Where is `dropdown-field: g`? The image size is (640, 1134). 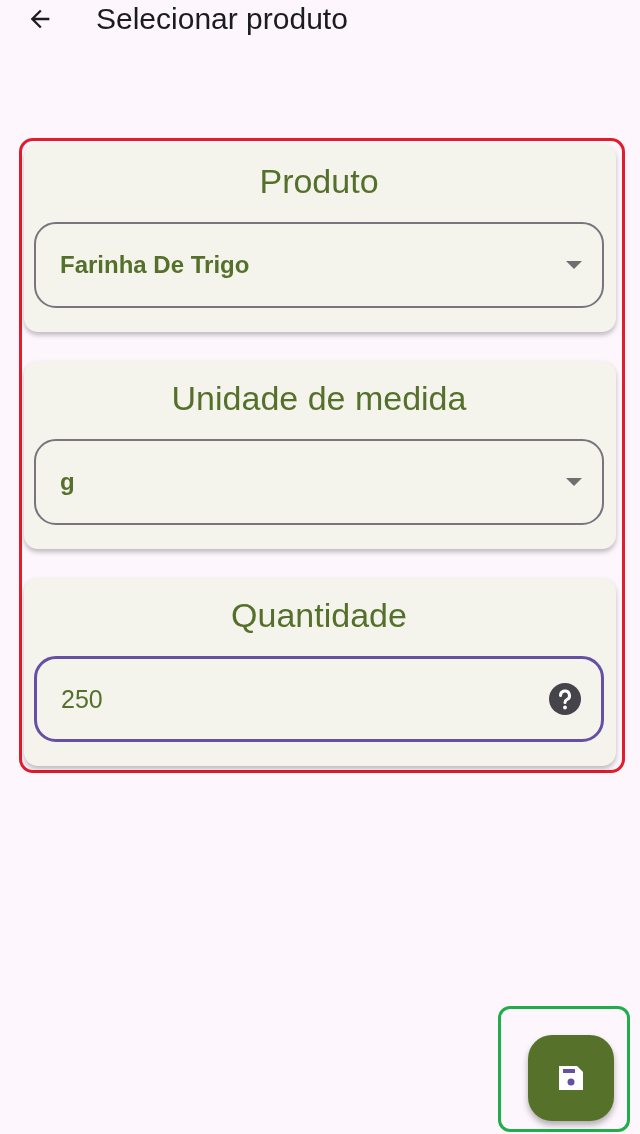
dropdown-field: g is located at coordinates (319, 482).